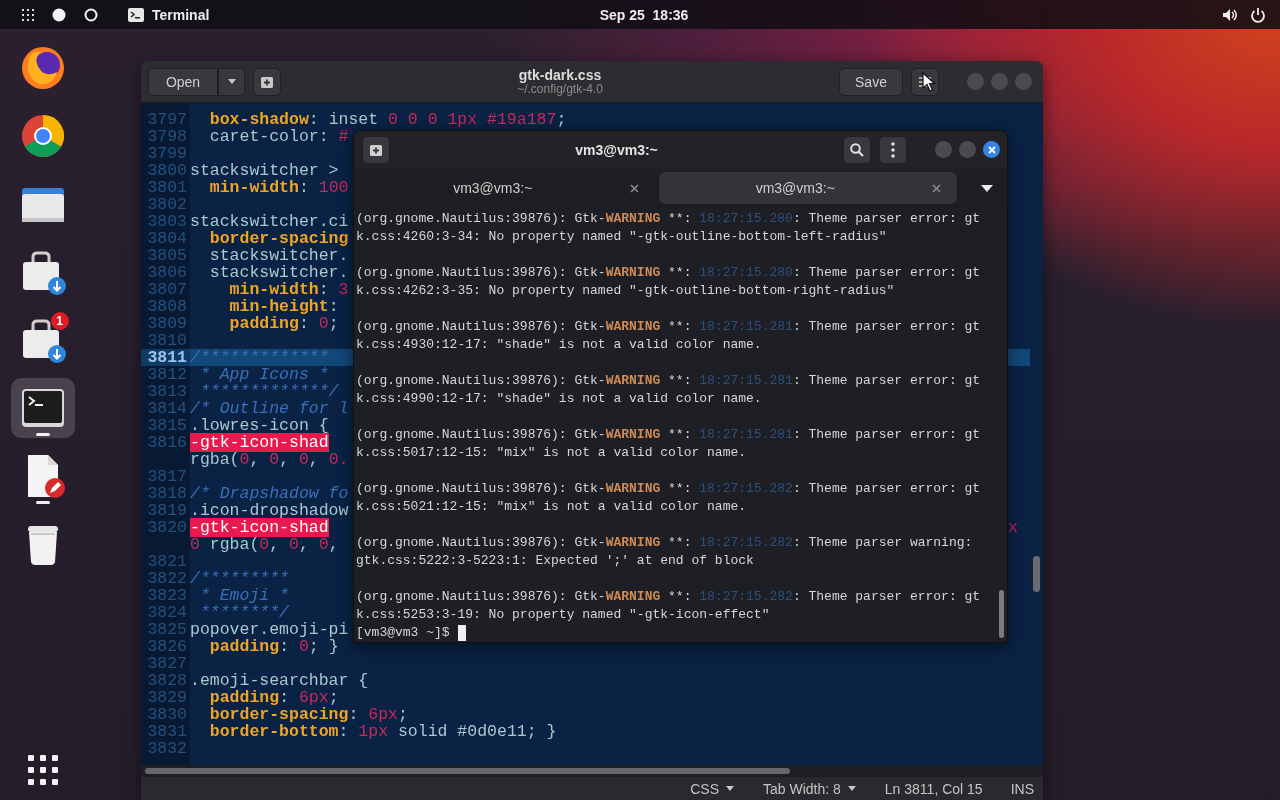 Image resolution: width=1280 pixels, height=800 pixels. I want to click on line-number: 3810, so click(167, 340).